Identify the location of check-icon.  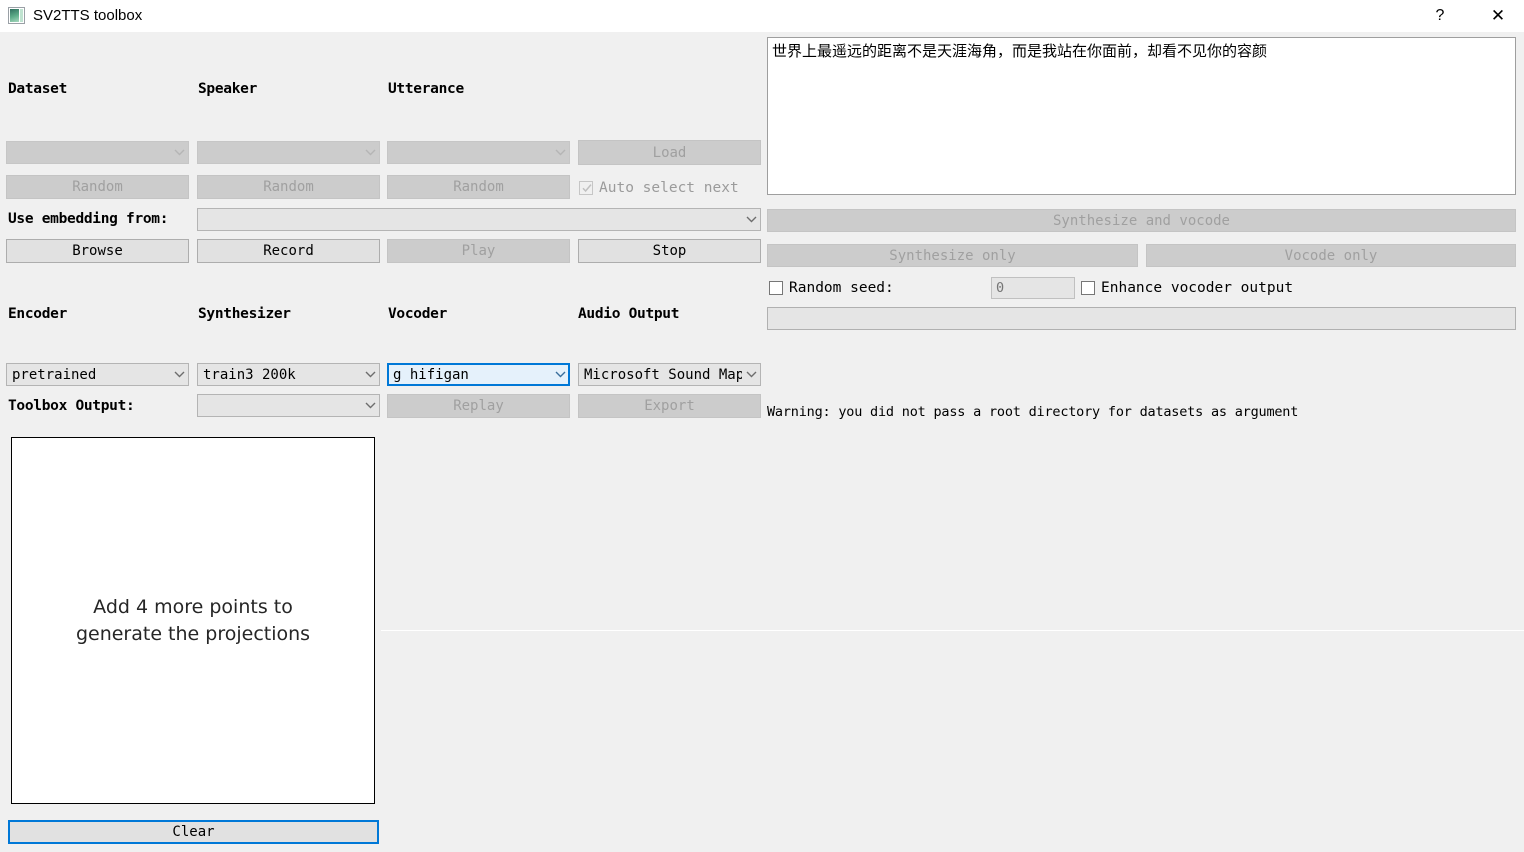
(587, 188).